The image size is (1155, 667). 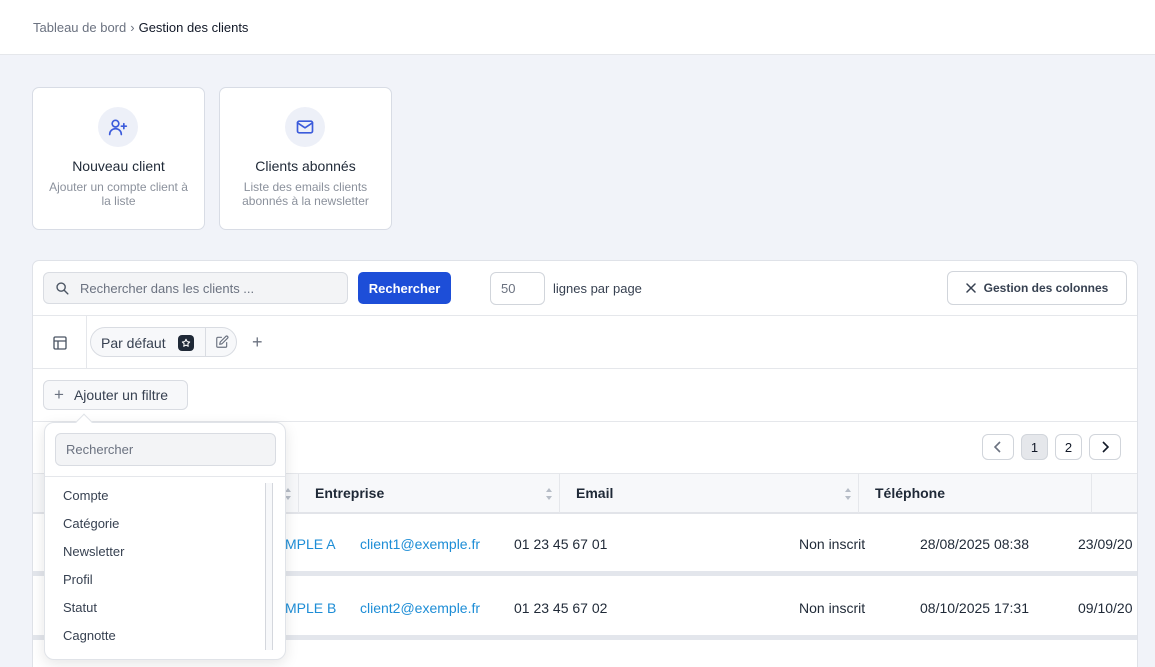 I want to click on view-label: Par défaut, so click(x=133, y=343).